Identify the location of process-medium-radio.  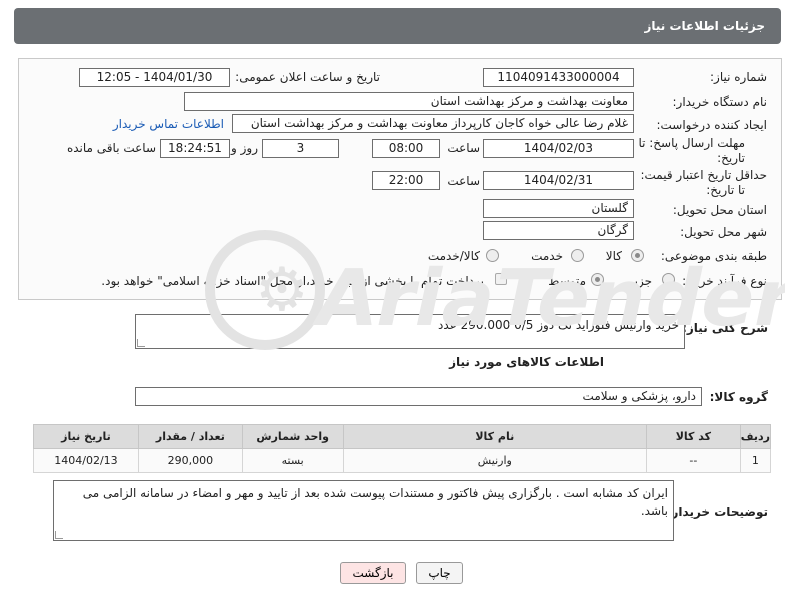
(597, 279).